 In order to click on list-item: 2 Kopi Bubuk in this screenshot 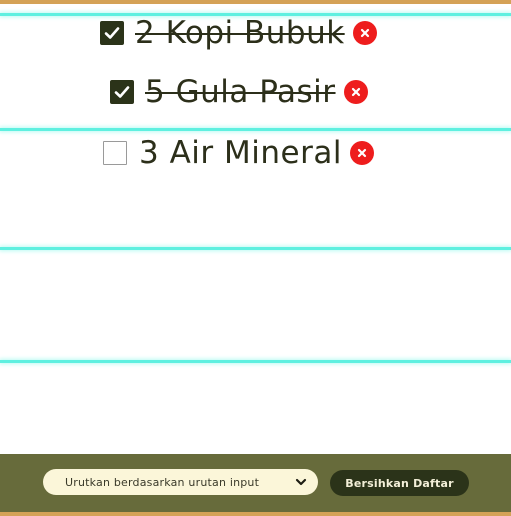, I will do `click(238, 33)`.